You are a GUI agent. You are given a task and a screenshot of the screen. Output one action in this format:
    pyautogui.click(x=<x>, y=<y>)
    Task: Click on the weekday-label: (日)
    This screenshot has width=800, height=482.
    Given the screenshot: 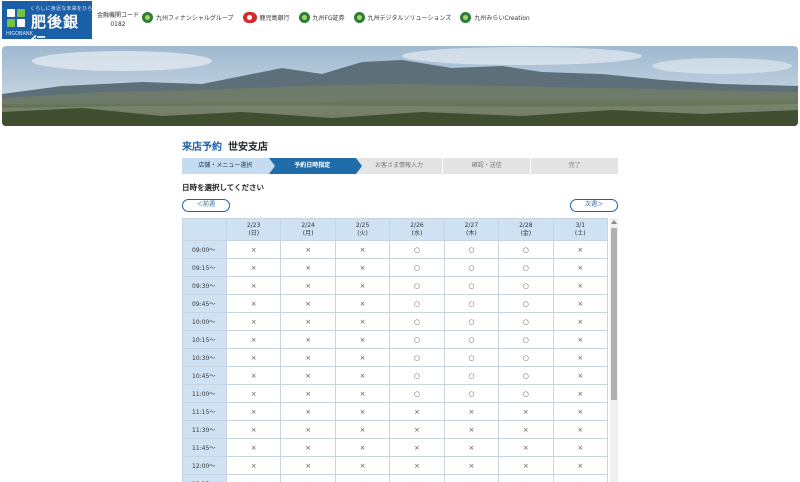 What is the action you would take?
    pyautogui.click(x=254, y=233)
    